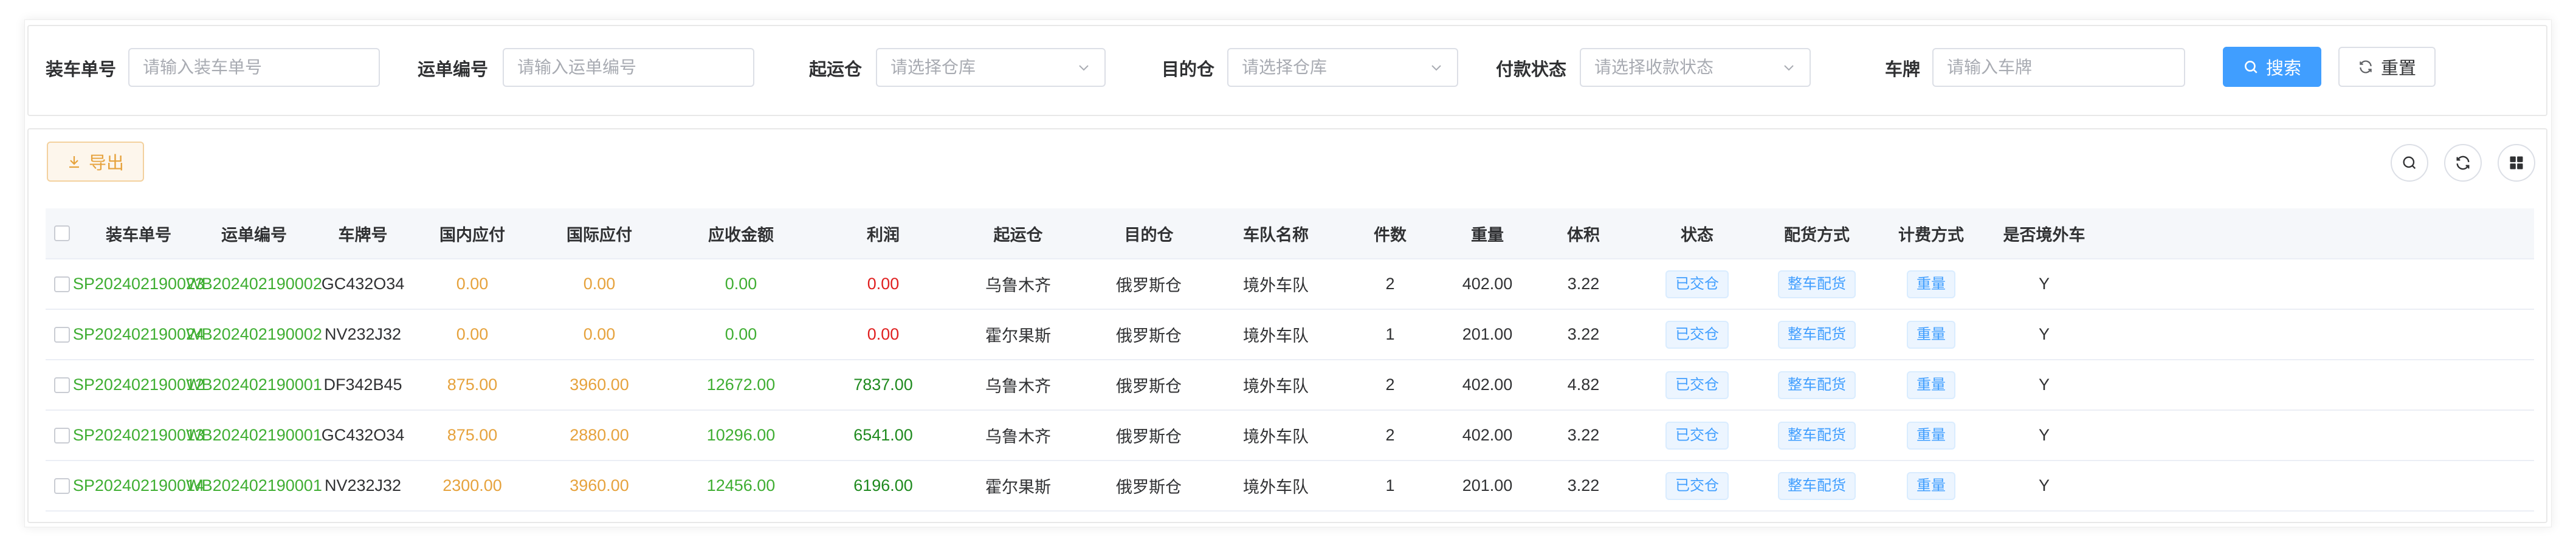 Image resolution: width=2576 pixels, height=548 pixels. Describe the element at coordinates (362, 233) in the screenshot. I see `column-header-plate-no: 车牌号` at that location.